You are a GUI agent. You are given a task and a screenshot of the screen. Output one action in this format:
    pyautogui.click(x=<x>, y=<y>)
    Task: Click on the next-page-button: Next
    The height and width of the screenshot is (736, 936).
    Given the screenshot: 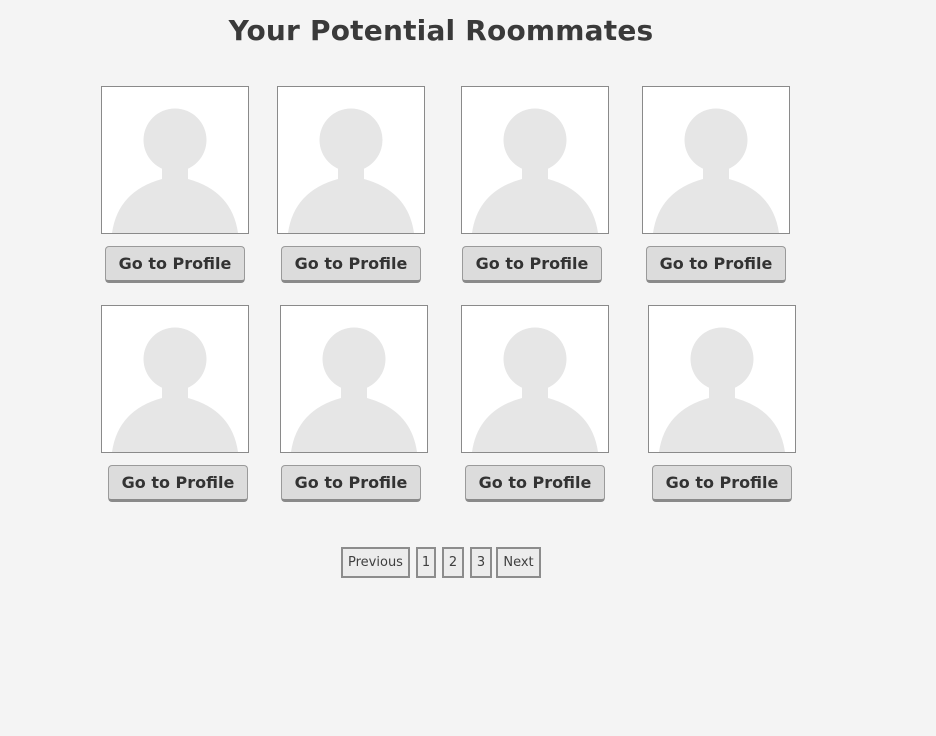 What is the action you would take?
    pyautogui.click(x=518, y=562)
    